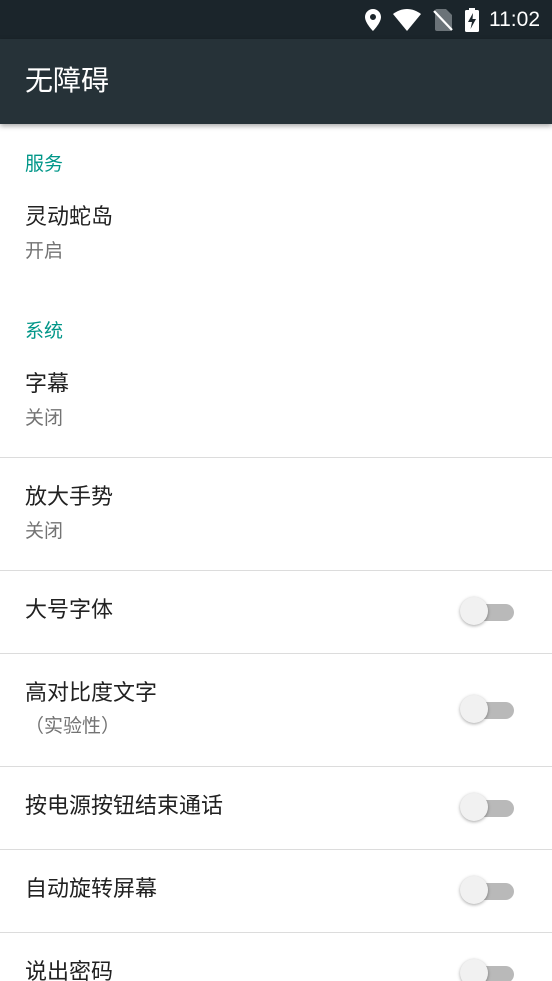  What do you see at coordinates (276, 808) in the screenshot?
I see `pref-item-power-button-ends-call: 按电源按钮结束通话` at bounding box center [276, 808].